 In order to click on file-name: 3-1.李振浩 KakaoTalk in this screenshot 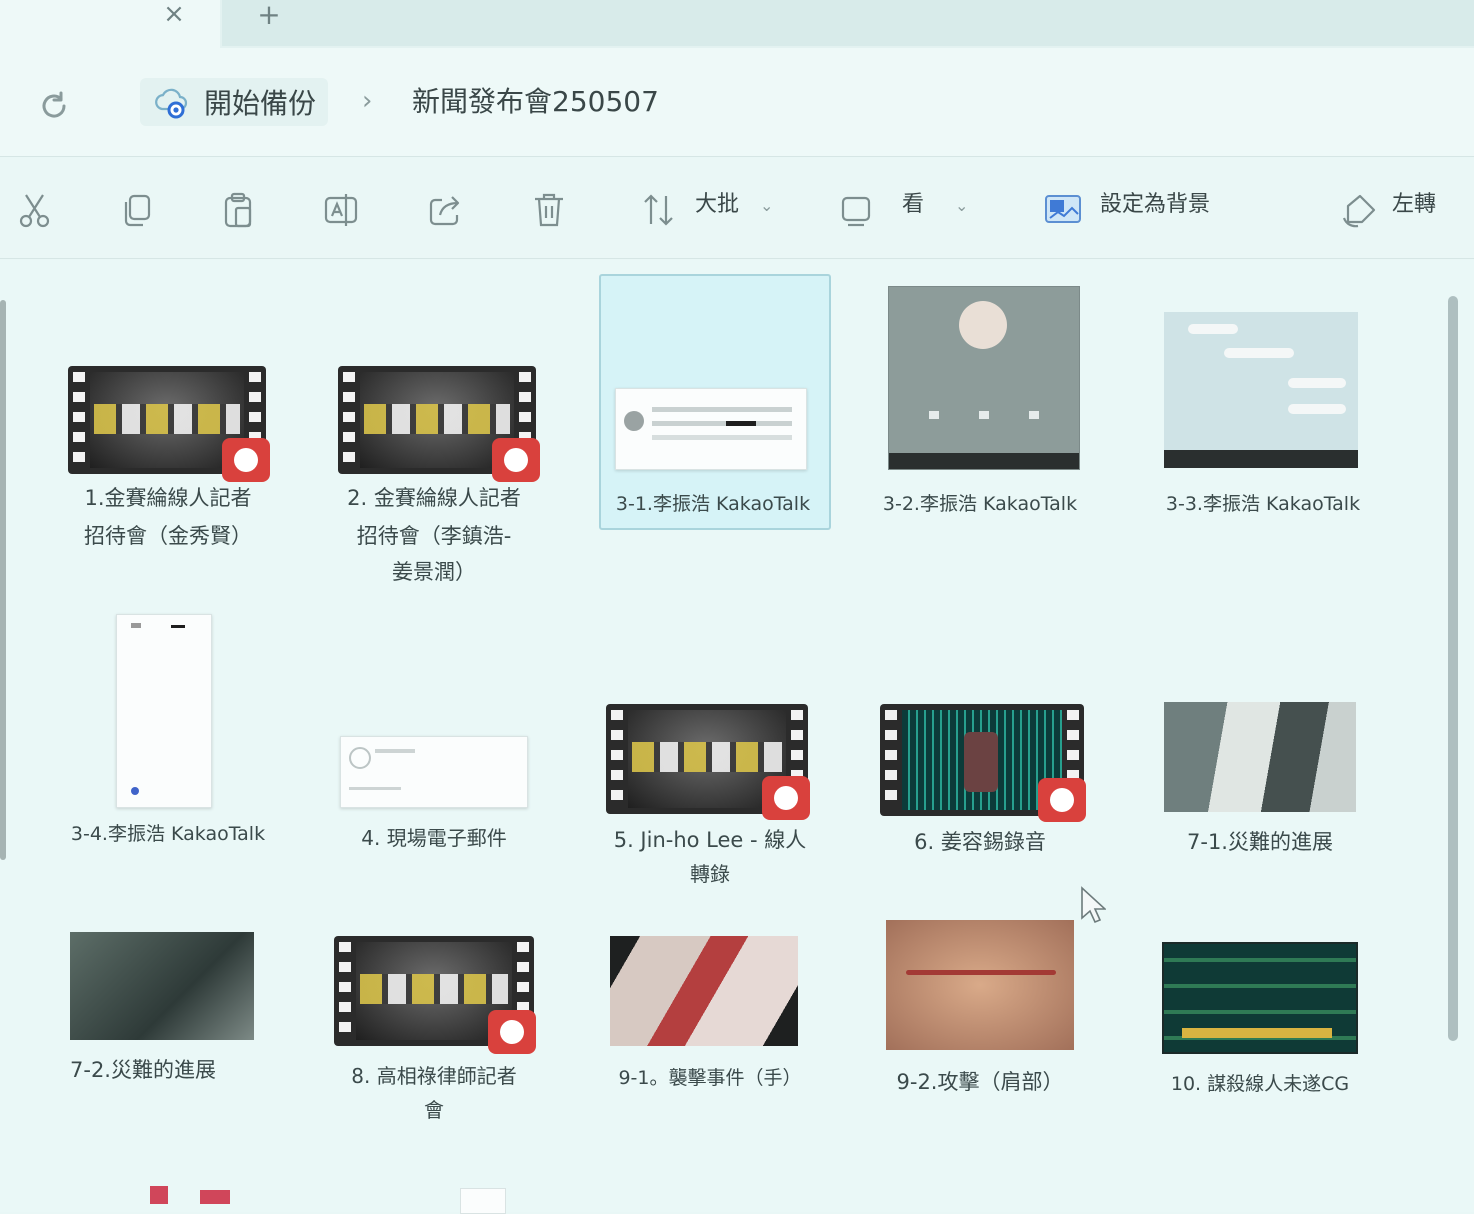, I will do `click(713, 504)`.